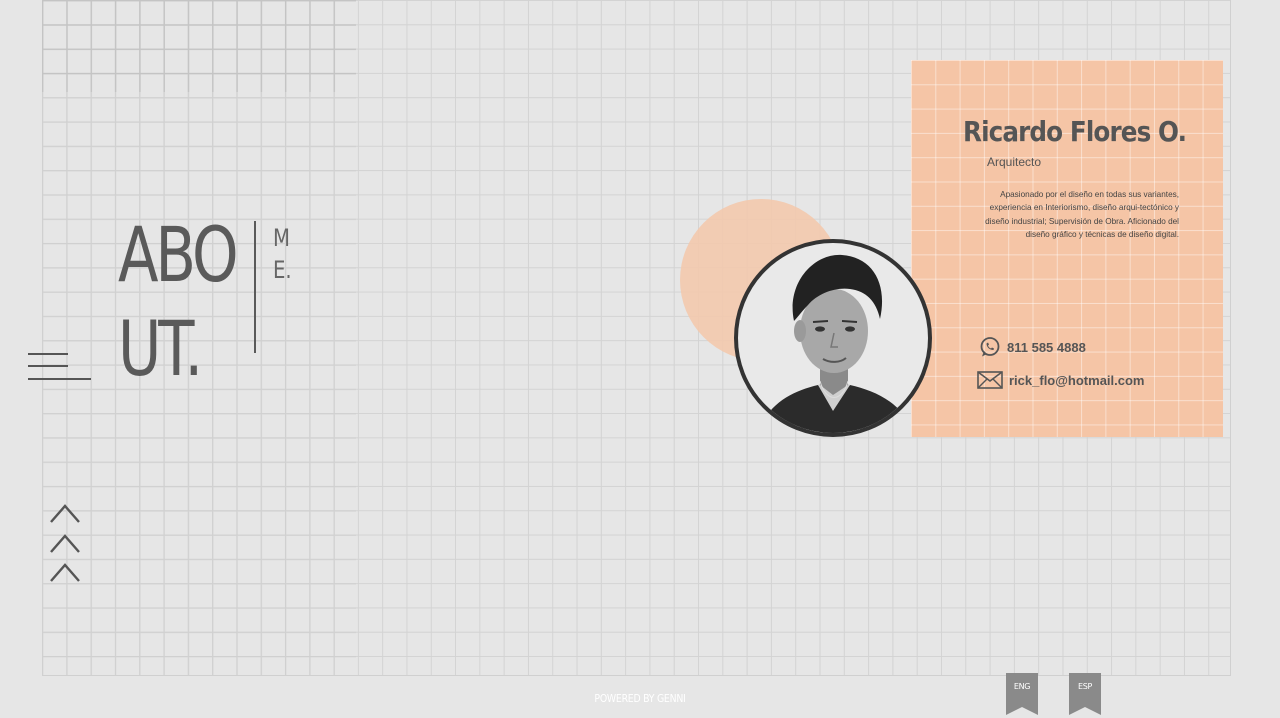  I want to click on profile-photo, so click(833, 338).